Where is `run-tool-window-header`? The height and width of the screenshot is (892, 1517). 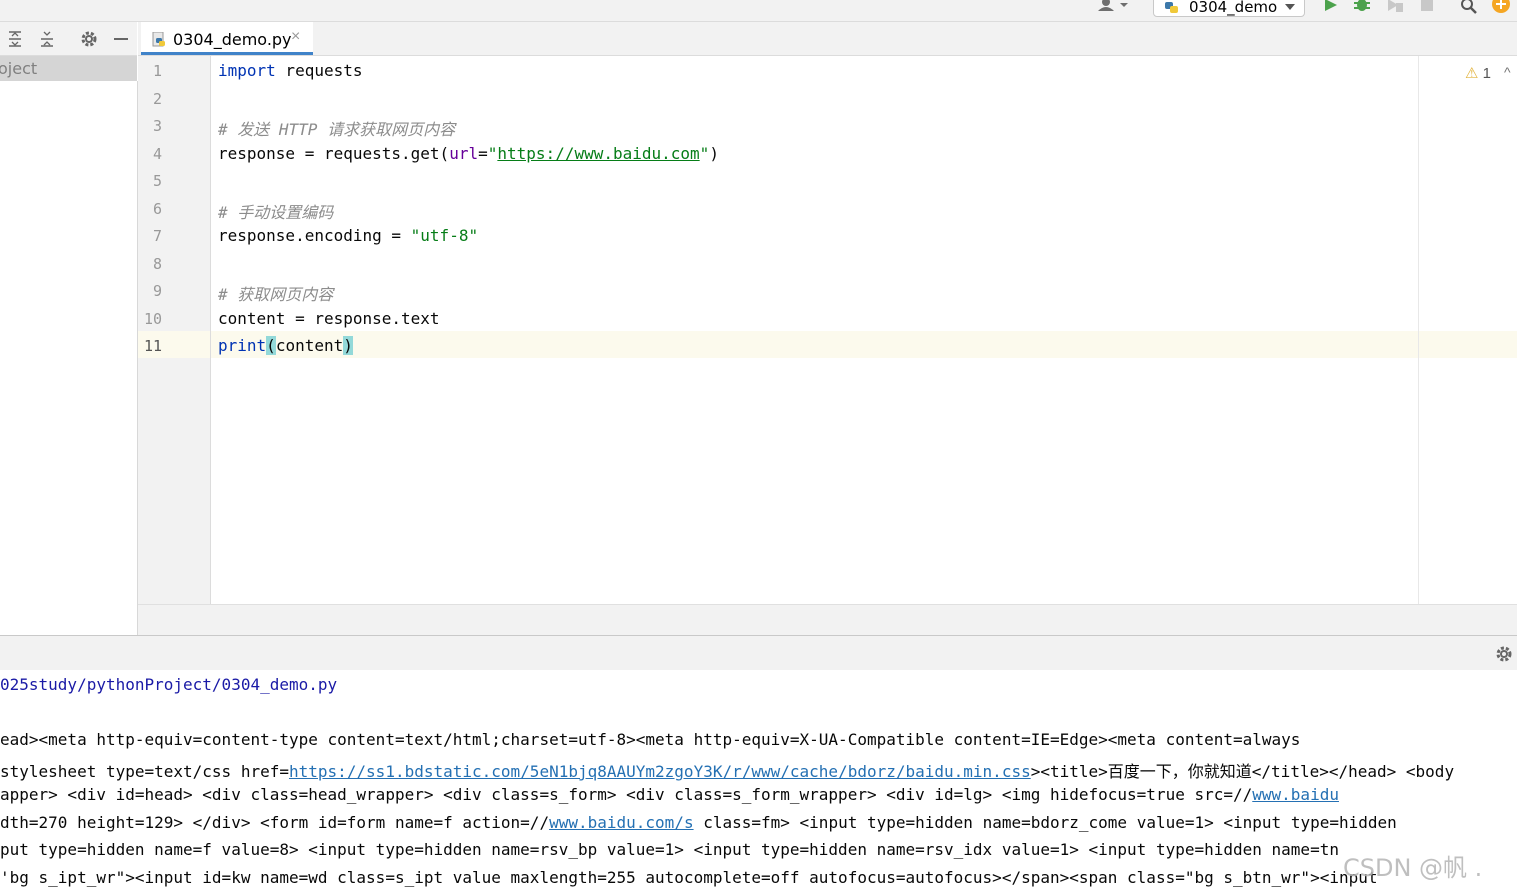 run-tool-window-header is located at coordinates (758, 653).